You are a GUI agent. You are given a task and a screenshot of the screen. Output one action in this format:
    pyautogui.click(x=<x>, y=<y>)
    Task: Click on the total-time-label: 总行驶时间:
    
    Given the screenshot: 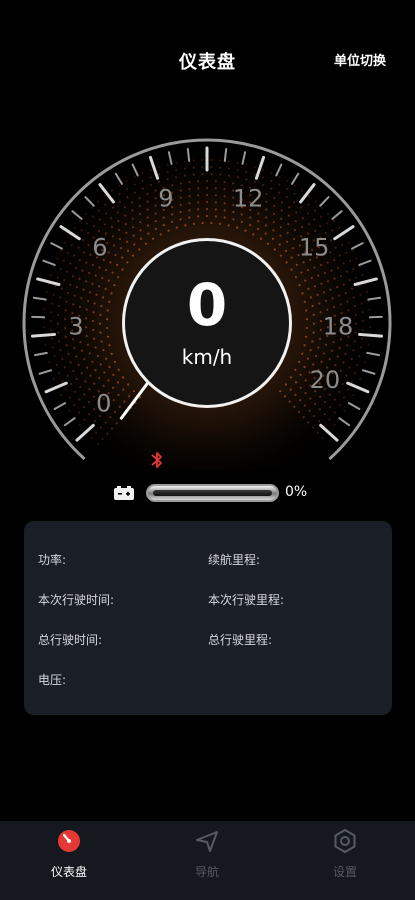 What is the action you would take?
    pyautogui.click(x=70, y=640)
    